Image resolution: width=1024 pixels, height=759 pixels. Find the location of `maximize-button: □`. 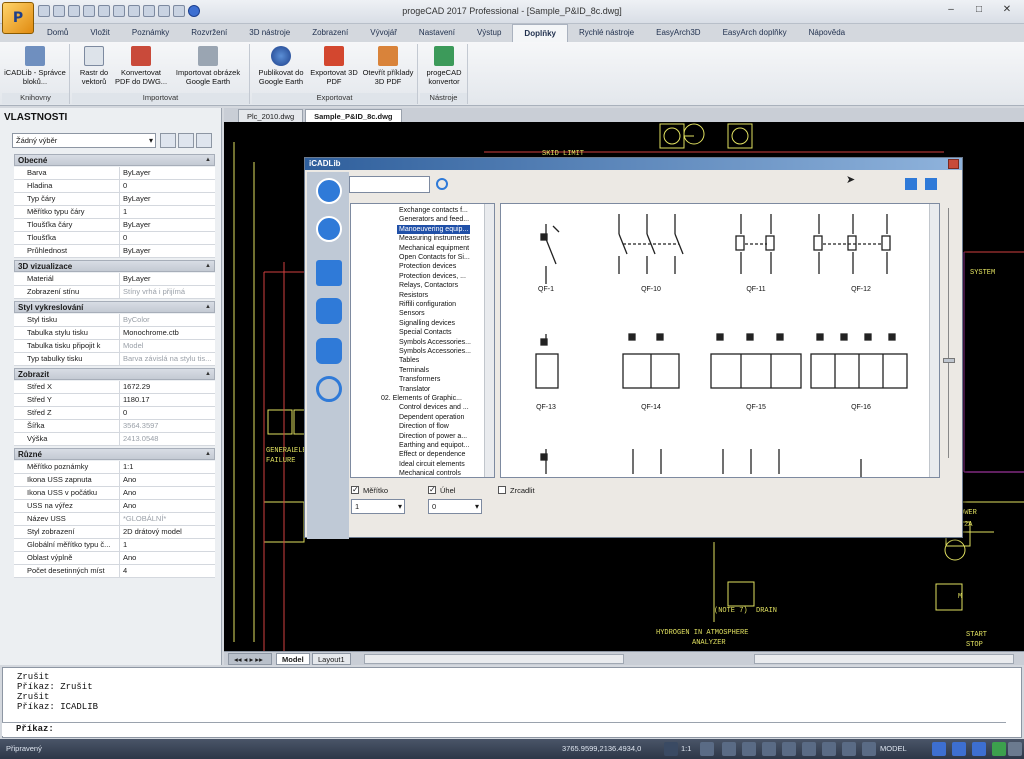

maximize-button: □ is located at coordinates (979, 10).